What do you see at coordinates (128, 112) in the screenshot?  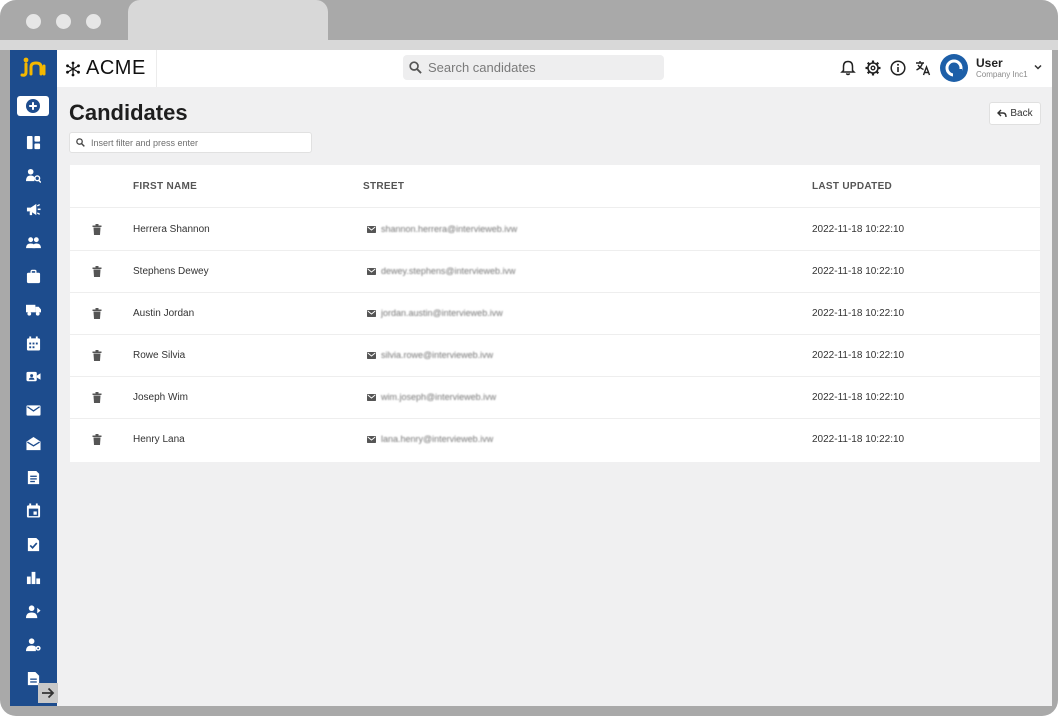 I see `page-title: Candidates` at bounding box center [128, 112].